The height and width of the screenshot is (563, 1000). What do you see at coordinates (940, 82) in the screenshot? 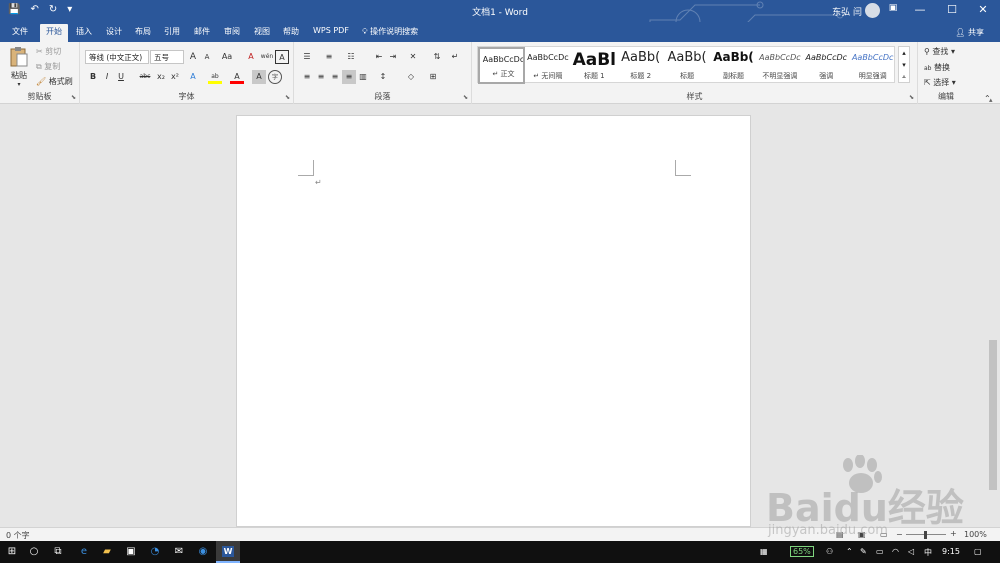
I see `select-button: ⇱ 选择 ▾` at bounding box center [940, 82].